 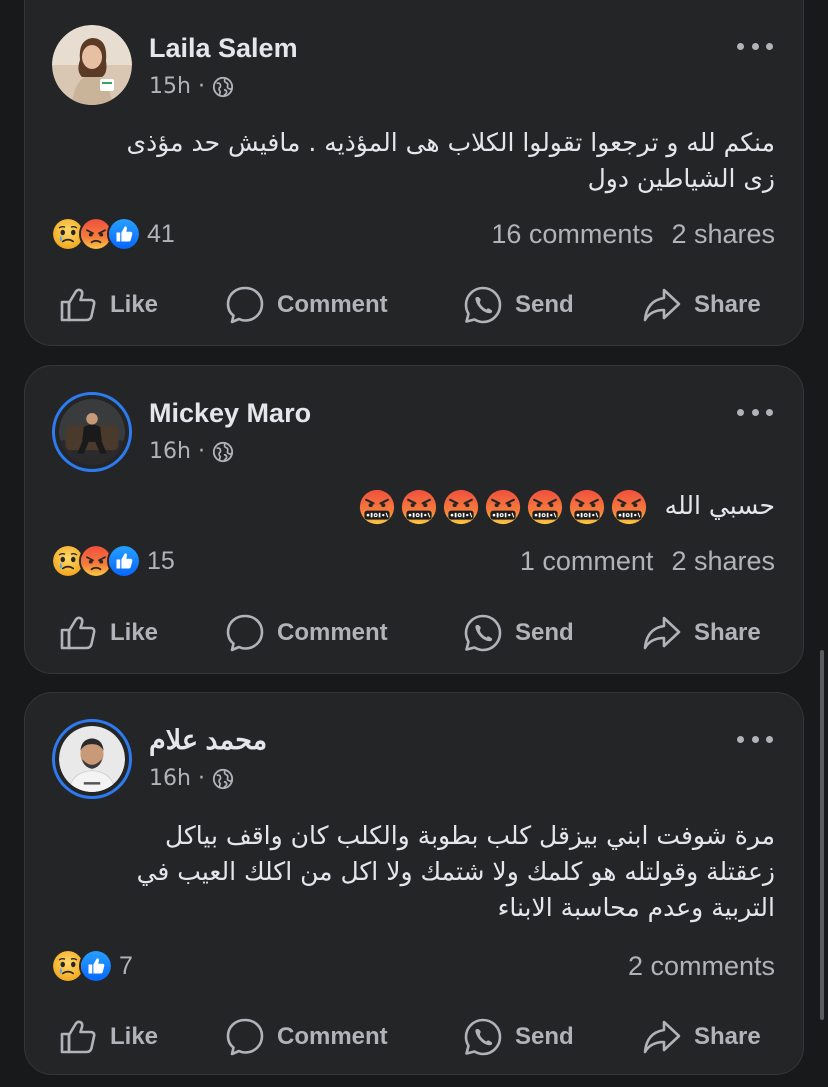 What do you see at coordinates (719, 505) in the screenshot?
I see `post-text-words: حسبي الله` at bounding box center [719, 505].